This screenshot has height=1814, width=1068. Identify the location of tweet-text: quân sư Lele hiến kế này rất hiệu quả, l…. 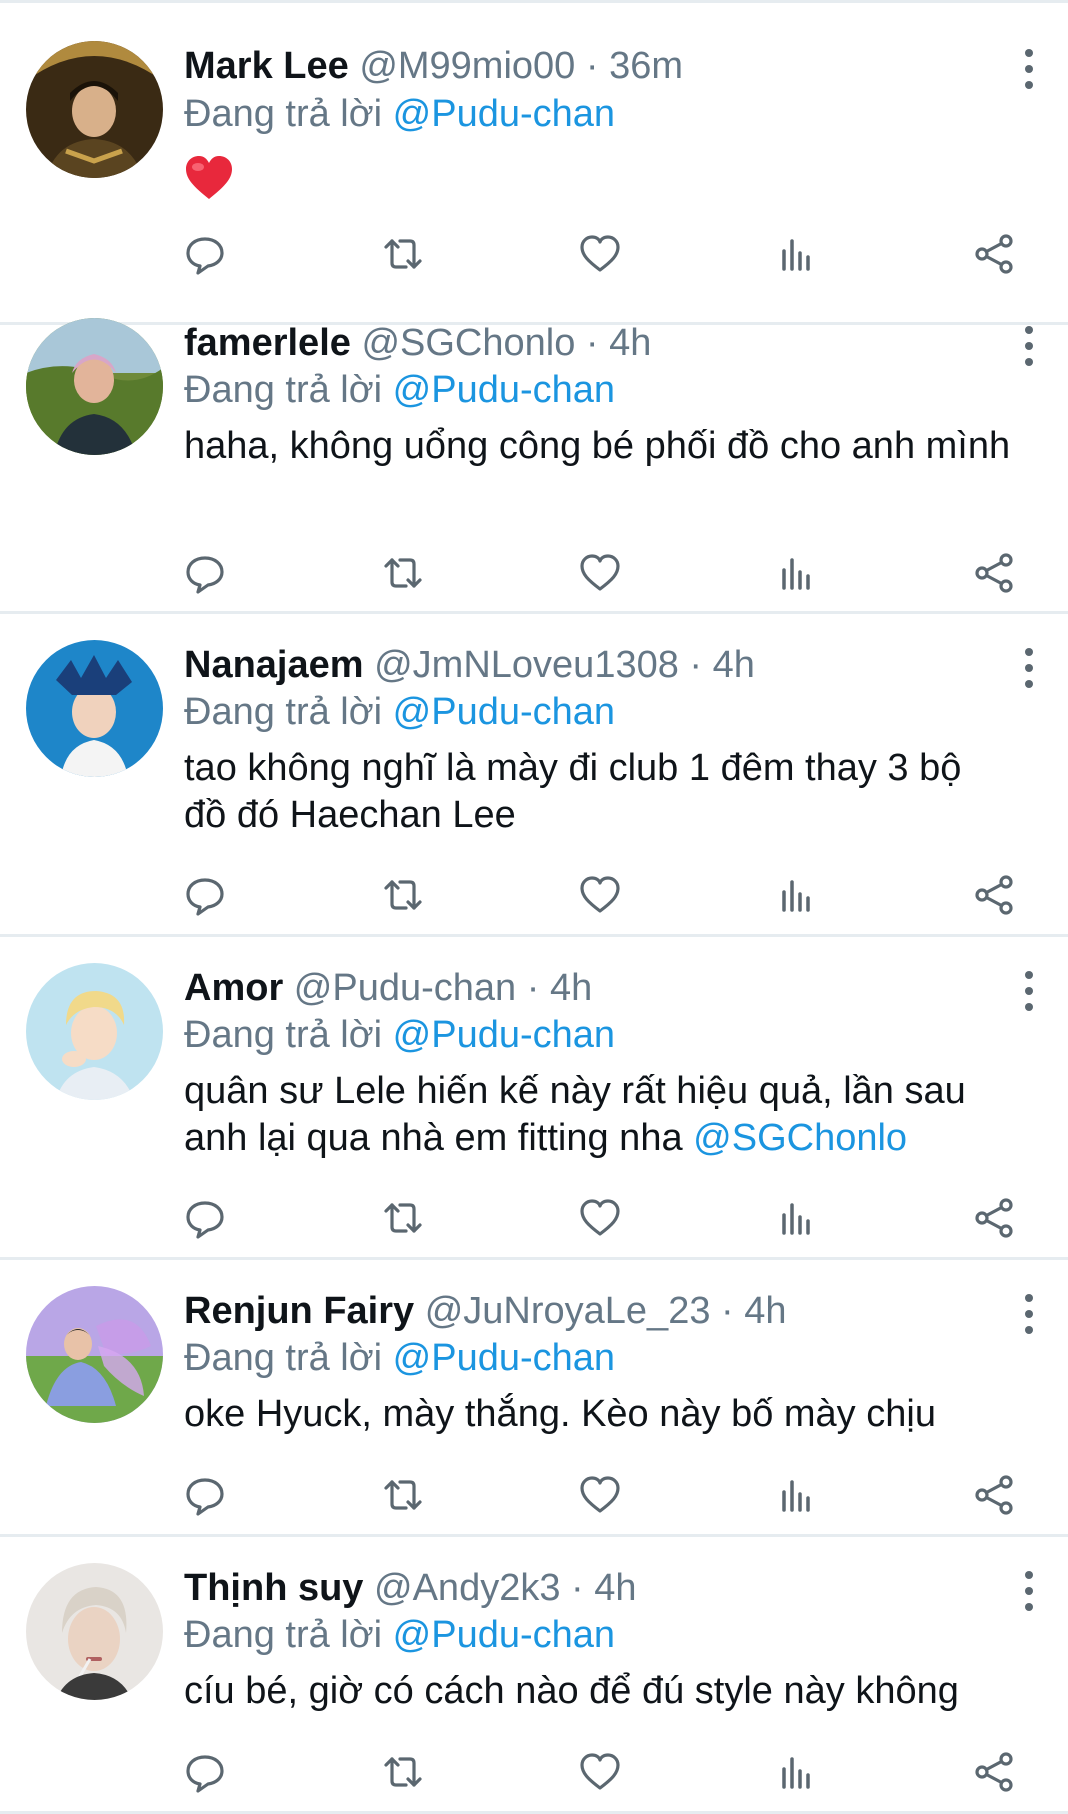
(599, 1115).